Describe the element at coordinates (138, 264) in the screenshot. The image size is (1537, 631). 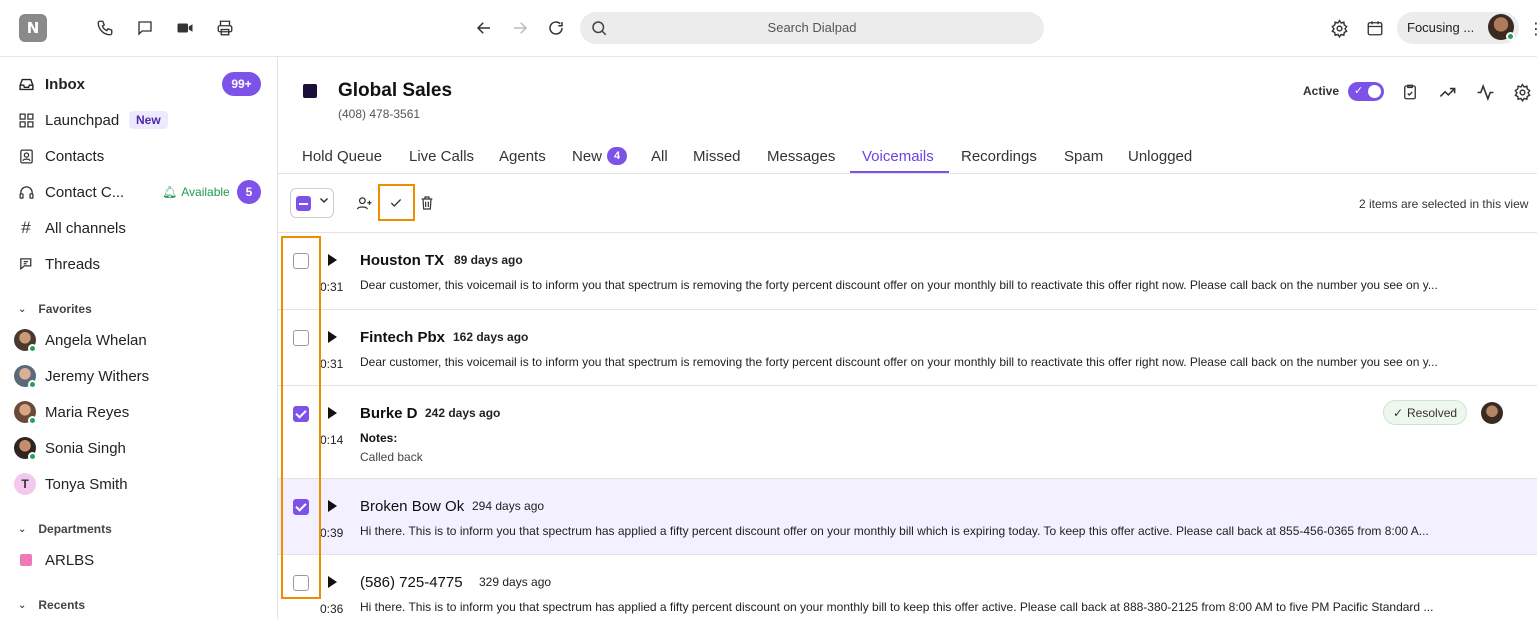
I see `sidebar-item-threads: Threads` at that location.